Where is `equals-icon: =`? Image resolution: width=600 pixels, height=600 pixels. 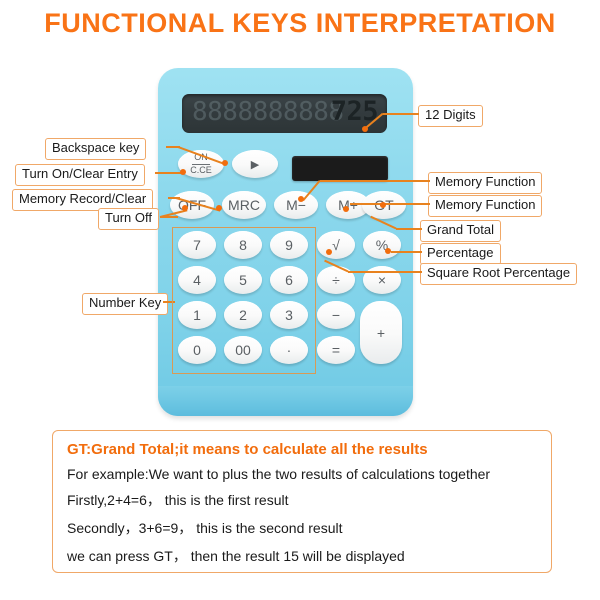
equals-icon: = is located at coordinates (336, 350).